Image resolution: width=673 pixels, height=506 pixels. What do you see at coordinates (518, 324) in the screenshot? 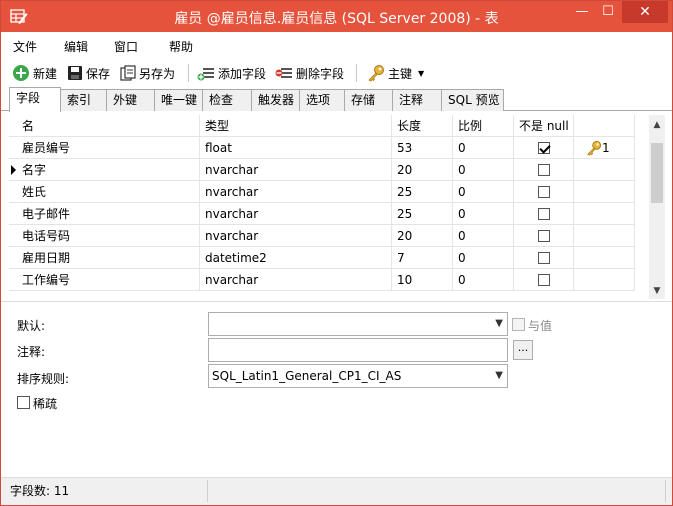
I see `as-value-checkbox` at bounding box center [518, 324].